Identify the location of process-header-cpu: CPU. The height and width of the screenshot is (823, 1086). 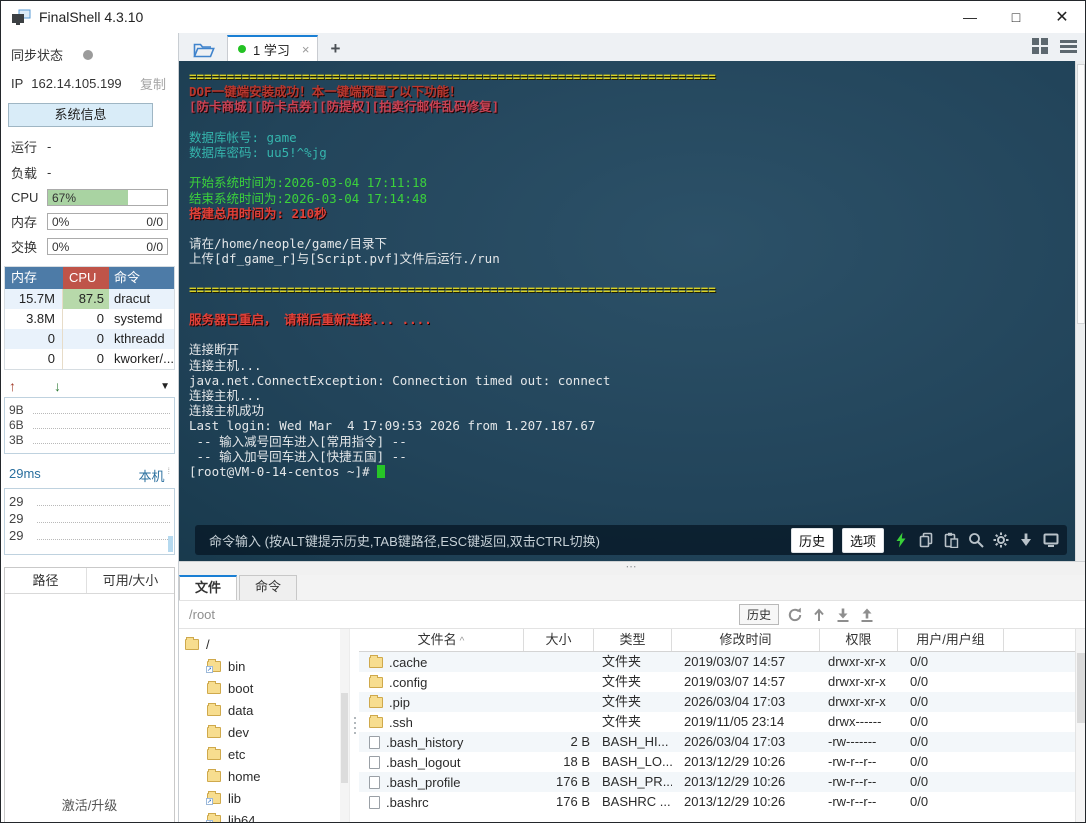
(86, 278).